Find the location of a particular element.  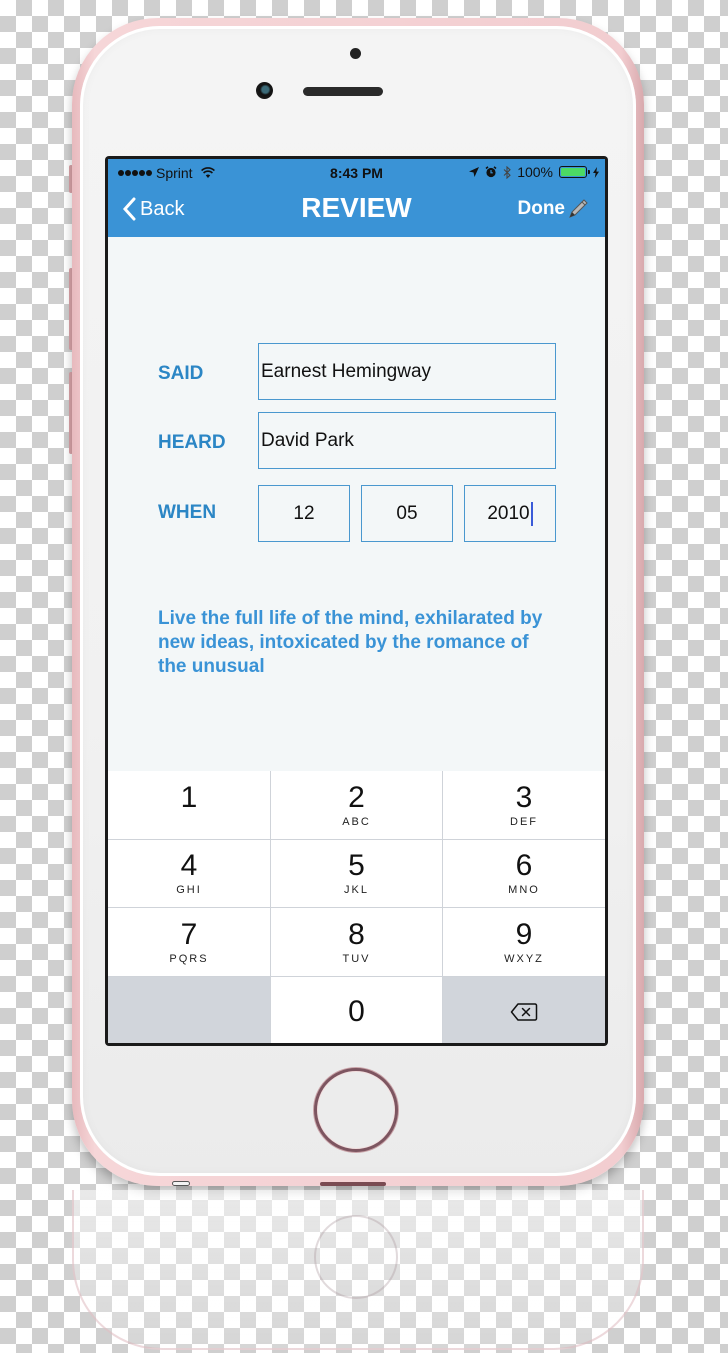

key-letters: ABC is located at coordinates (356, 821).